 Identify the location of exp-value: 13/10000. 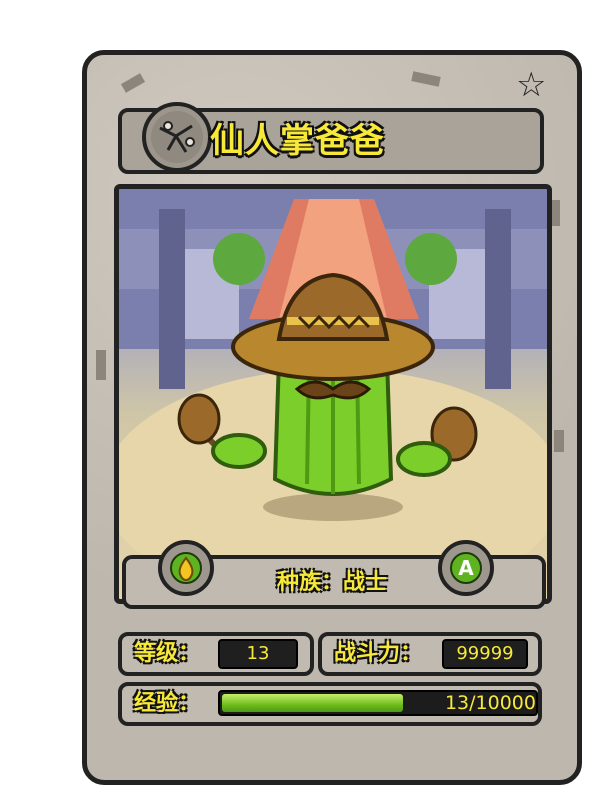
(490, 703).